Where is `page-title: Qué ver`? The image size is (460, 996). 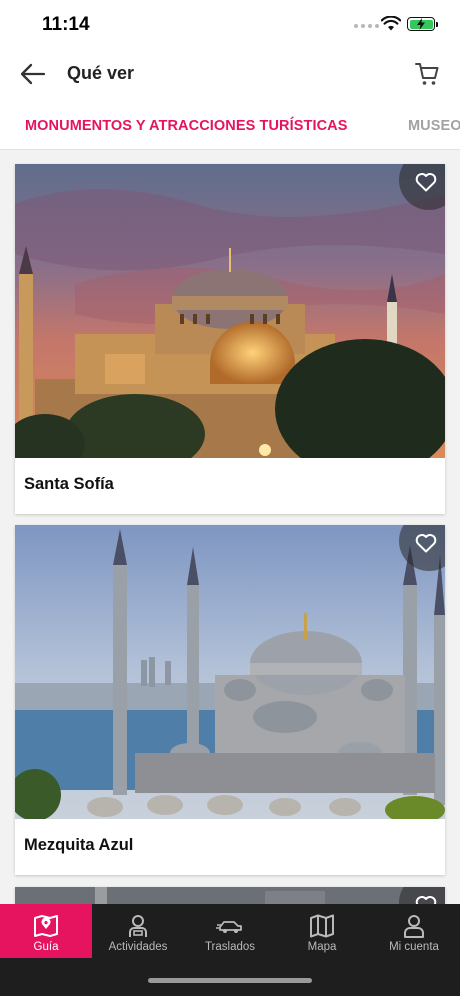
page-title: Qué ver is located at coordinates (101, 73).